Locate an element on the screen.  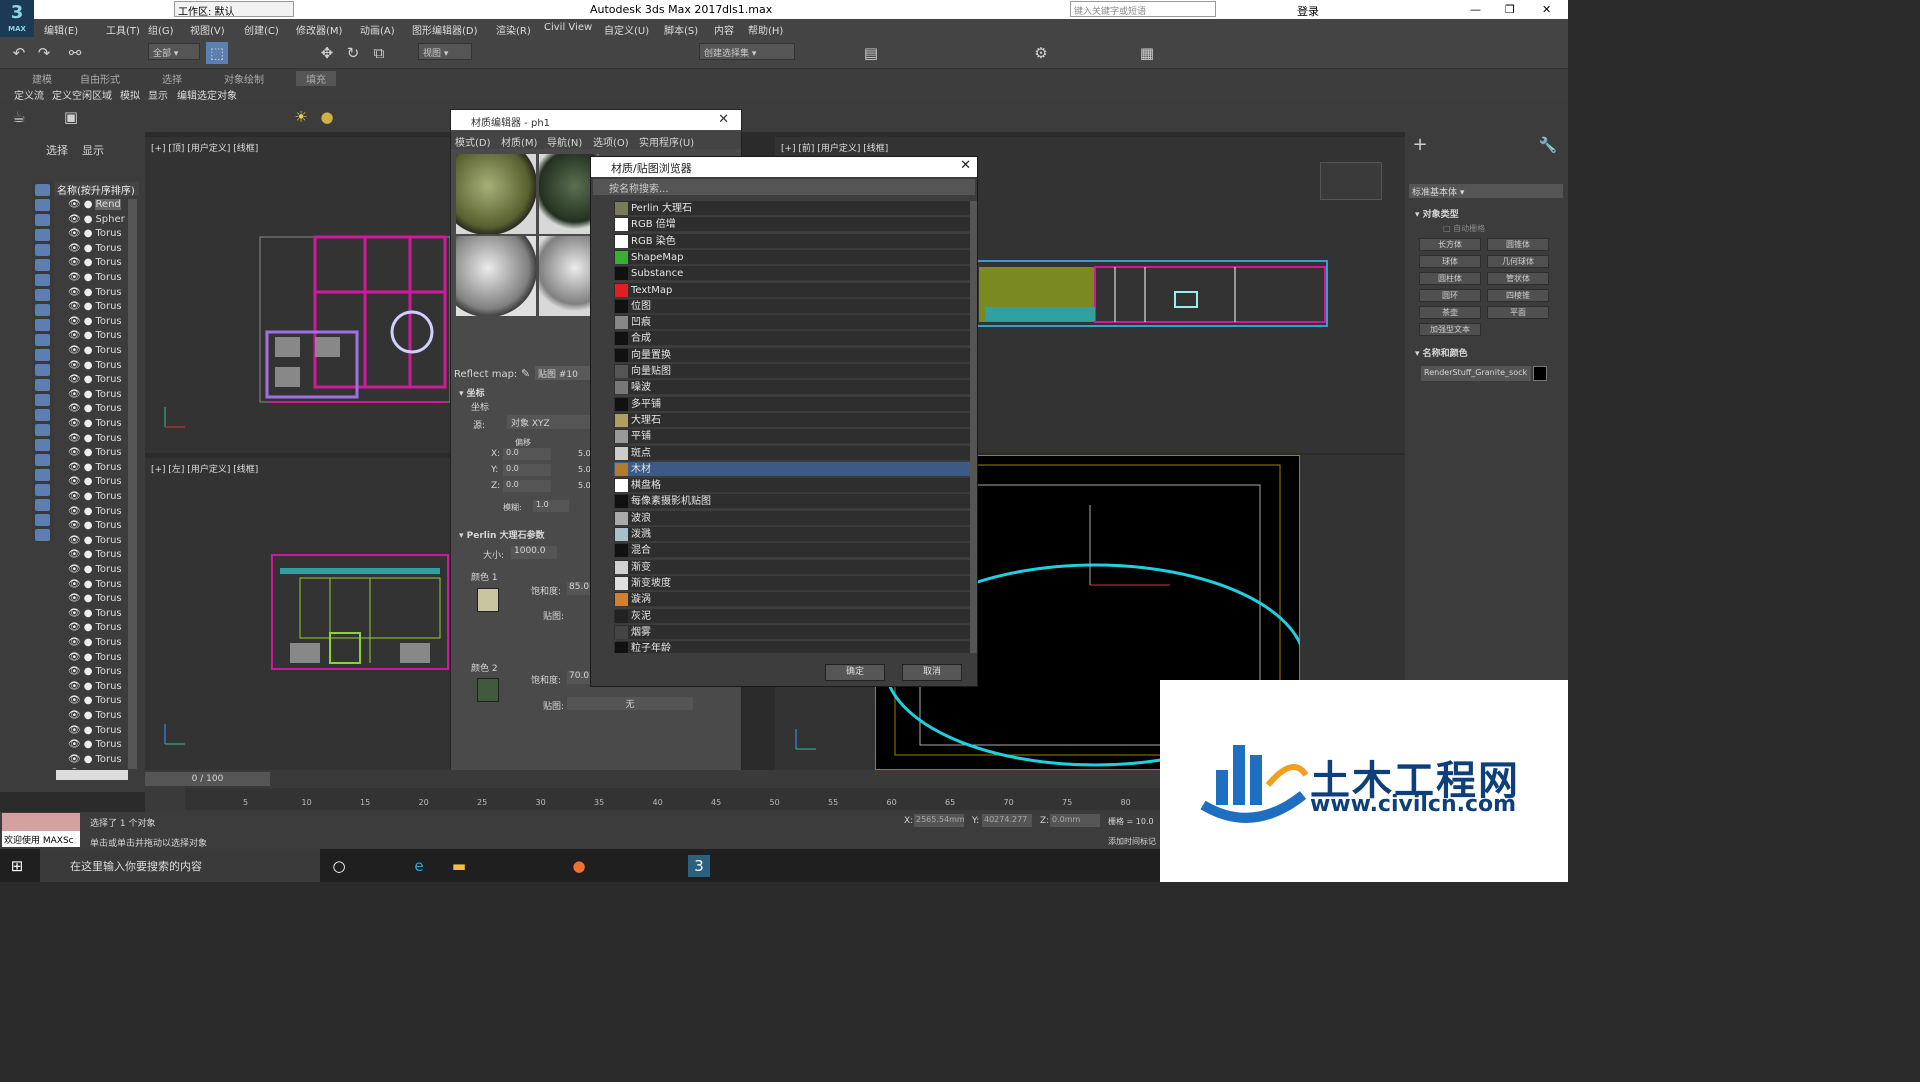
named-selection-dropdown: 创建选择集 ▾ is located at coordinates (747, 51).